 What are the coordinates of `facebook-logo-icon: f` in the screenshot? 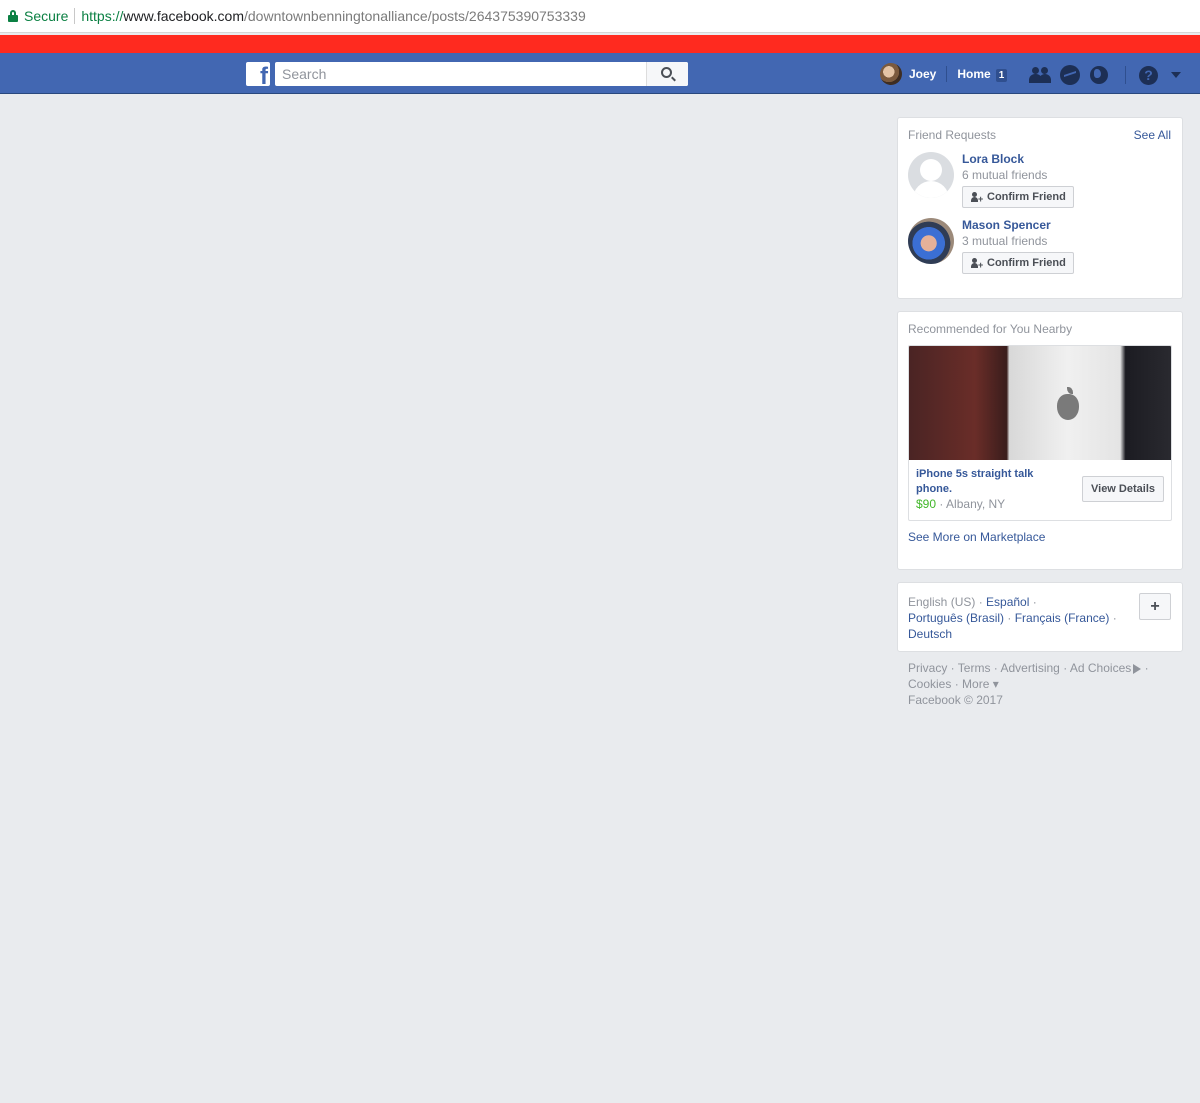 It's located at (258, 75).